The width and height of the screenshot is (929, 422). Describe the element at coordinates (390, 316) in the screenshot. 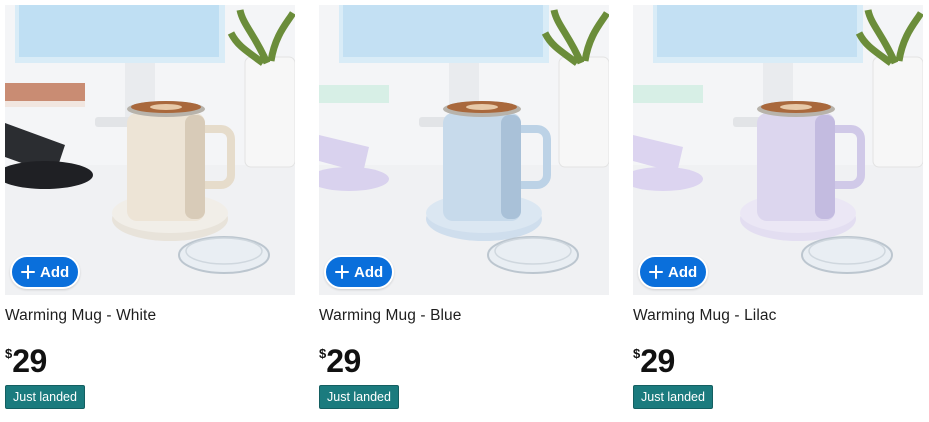

I see `product-title: Warming Mug - Blue` at that location.